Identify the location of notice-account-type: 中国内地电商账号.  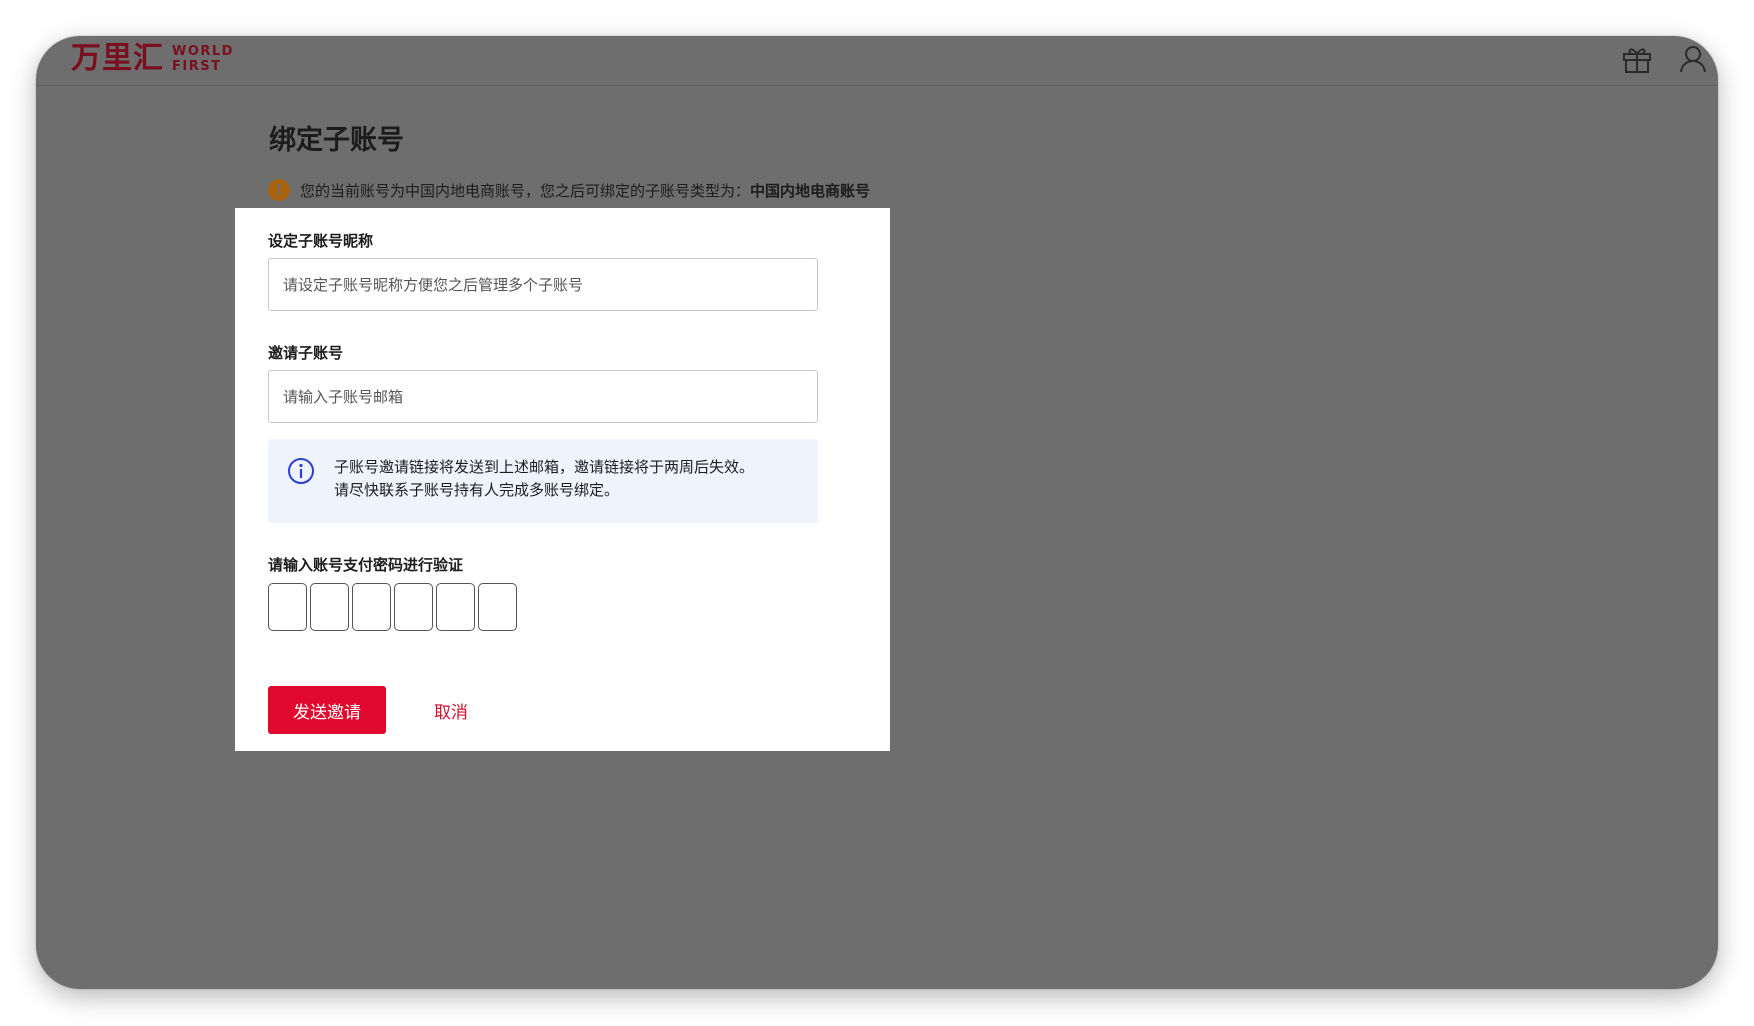
(810, 190).